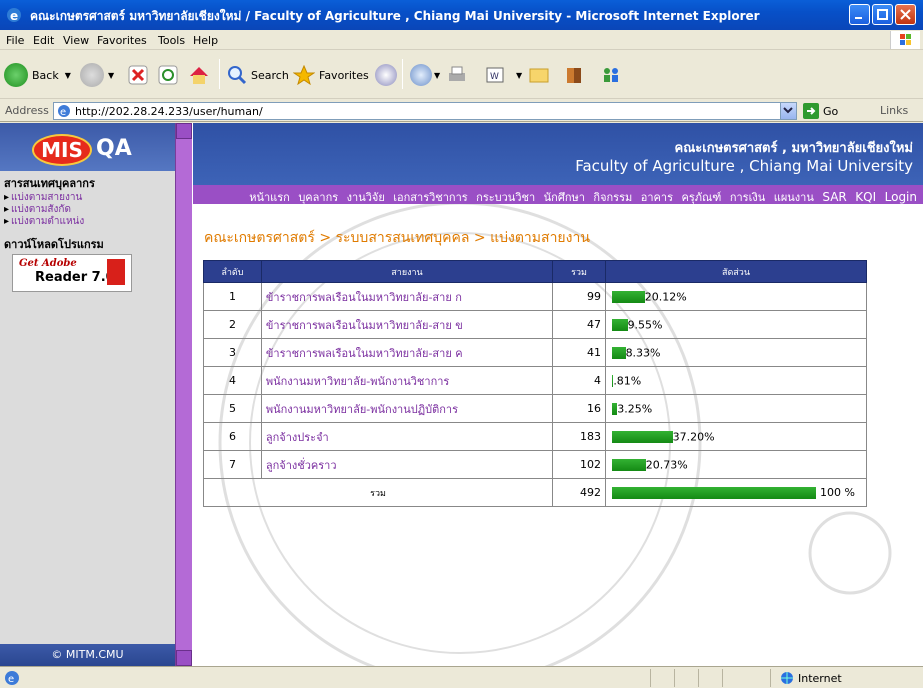  I want to click on nav-plan: แผนงาน, so click(794, 197).